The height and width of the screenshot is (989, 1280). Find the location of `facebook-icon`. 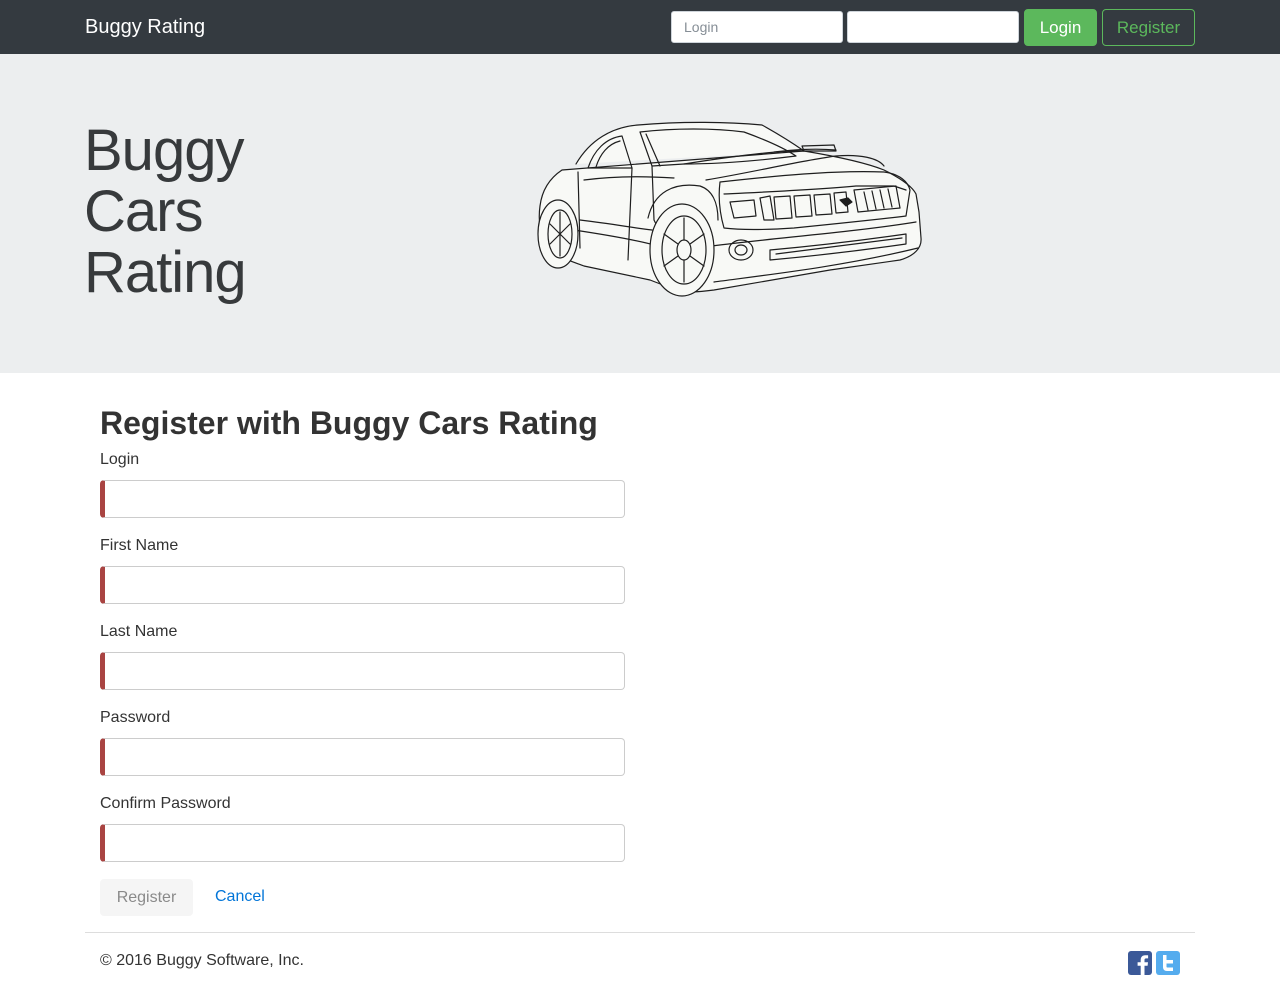

facebook-icon is located at coordinates (1140, 963).